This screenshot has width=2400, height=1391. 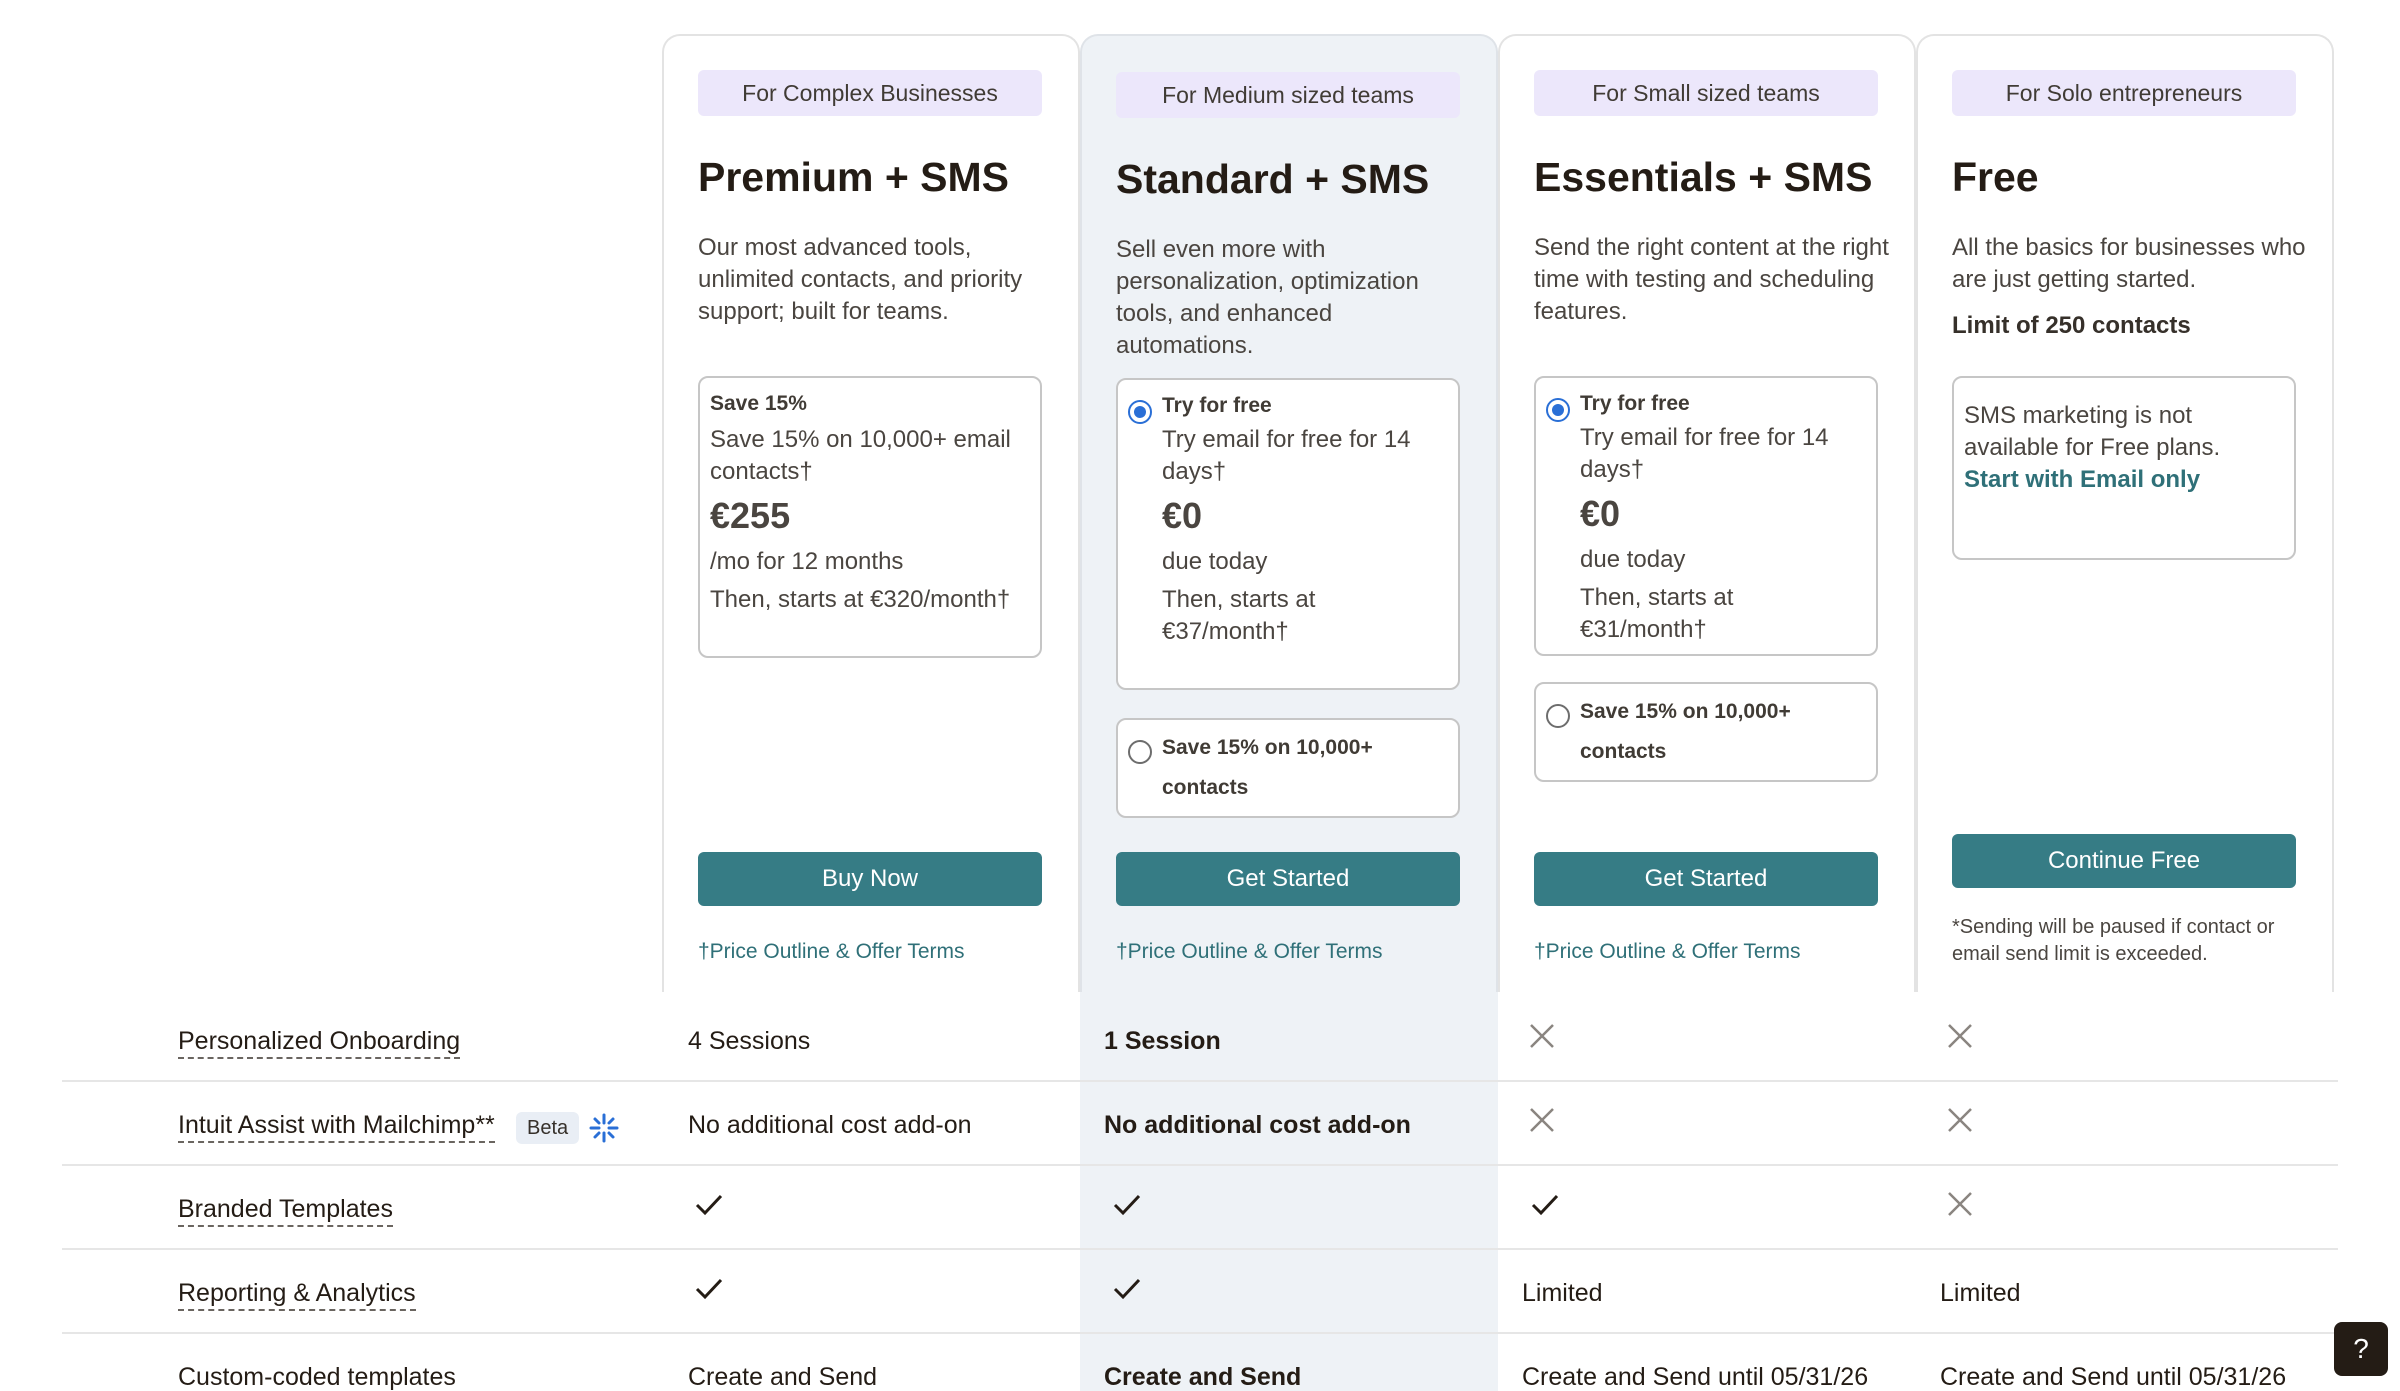 I want to click on offer-price: €255, so click(x=750, y=515).